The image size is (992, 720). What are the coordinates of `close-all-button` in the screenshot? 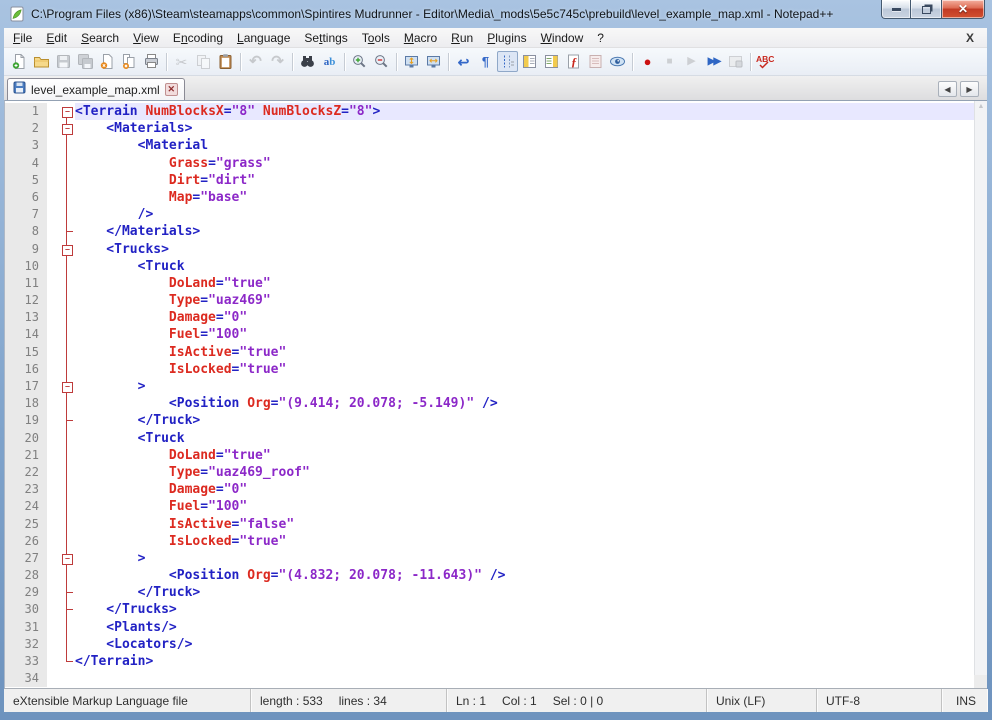 It's located at (129, 61).